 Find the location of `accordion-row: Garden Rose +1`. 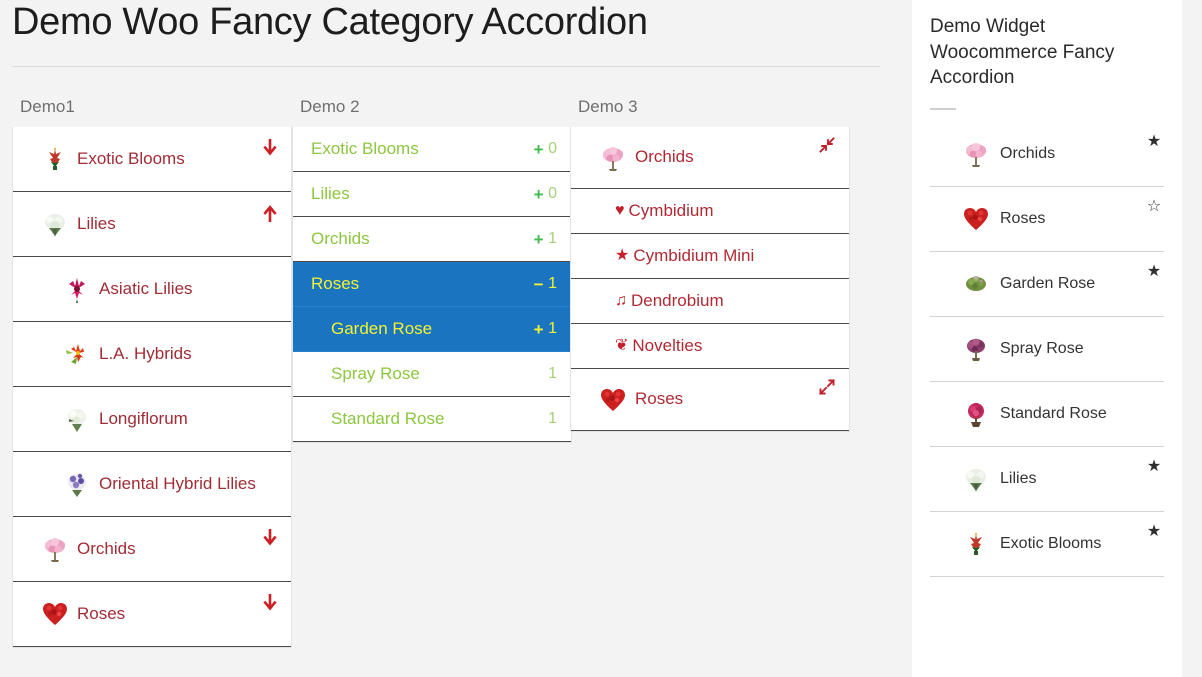

accordion-row: Garden Rose +1 is located at coordinates (432, 329).